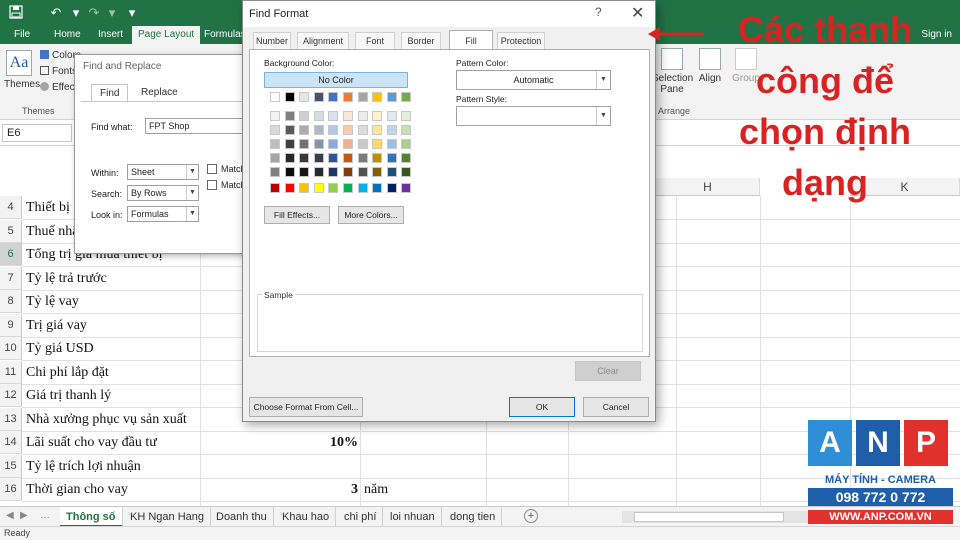  I want to click on add-sheet-icon: +, so click(531, 516).